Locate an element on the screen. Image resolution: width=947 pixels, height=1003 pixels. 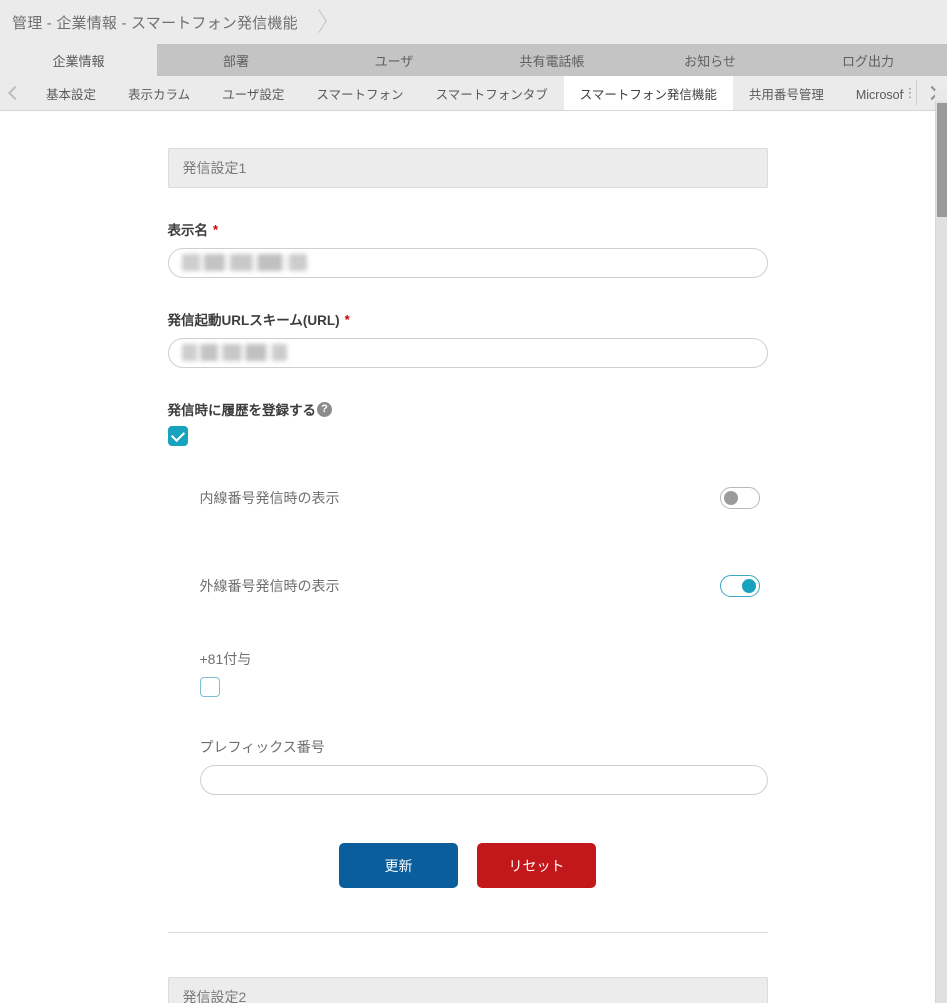
register-history-checkbox is located at coordinates (177, 436).